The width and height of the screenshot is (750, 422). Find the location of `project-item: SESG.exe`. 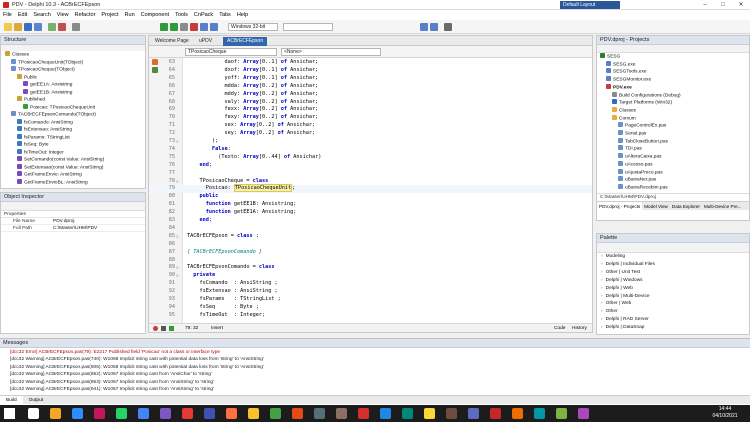

project-item: SESG.exe is located at coordinates (620, 64).